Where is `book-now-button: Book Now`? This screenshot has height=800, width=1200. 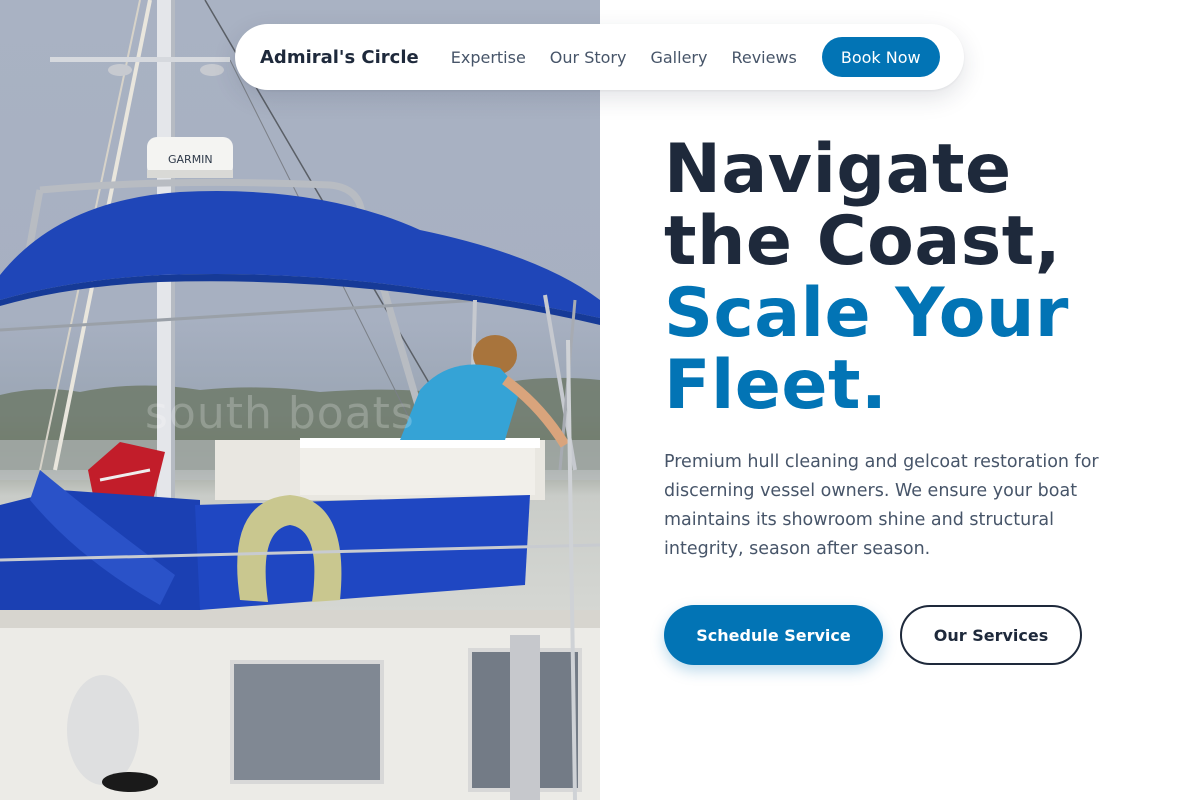
book-now-button: Book Now is located at coordinates (880, 57).